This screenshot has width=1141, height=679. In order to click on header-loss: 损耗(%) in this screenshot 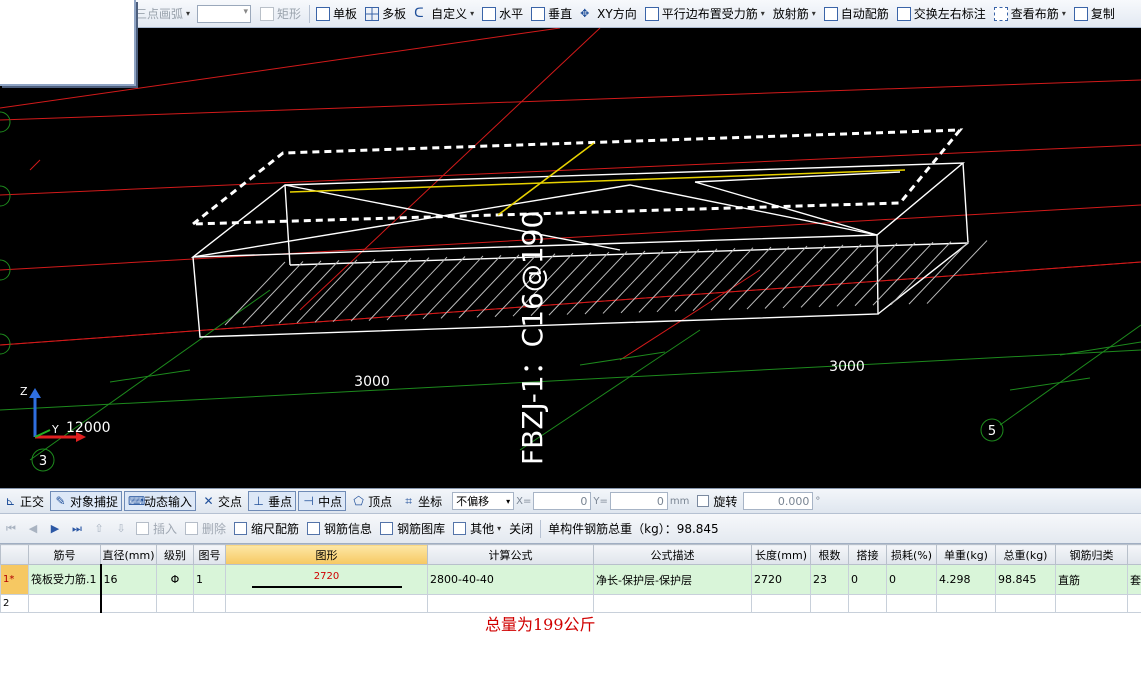, I will do `click(911, 554)`.